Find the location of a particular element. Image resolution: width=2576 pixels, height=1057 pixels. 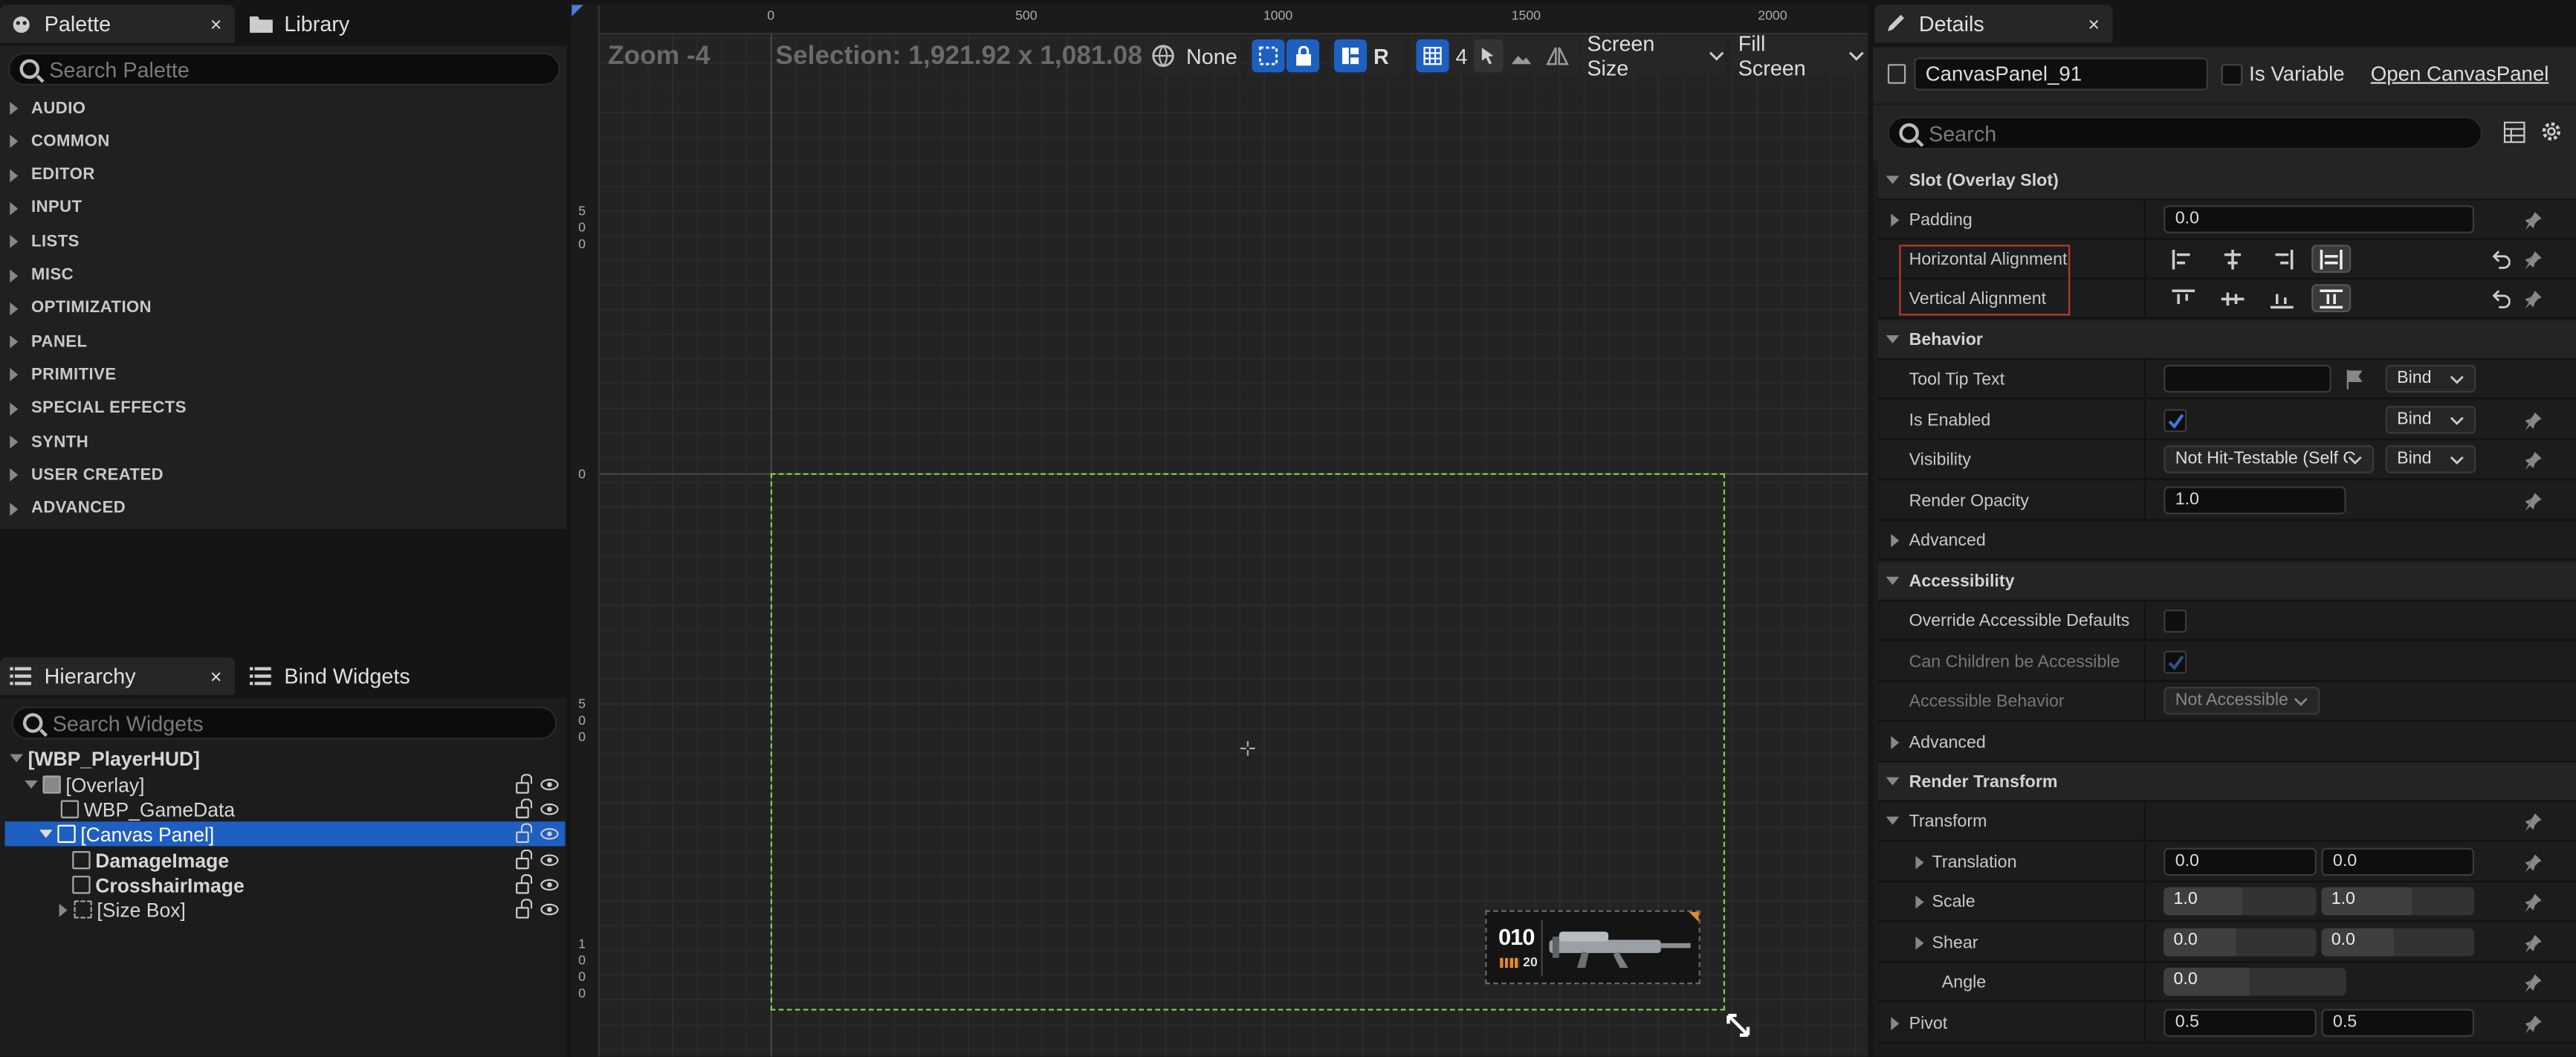

angle-slider: 0.0 is located at coordinates (2255, 981).